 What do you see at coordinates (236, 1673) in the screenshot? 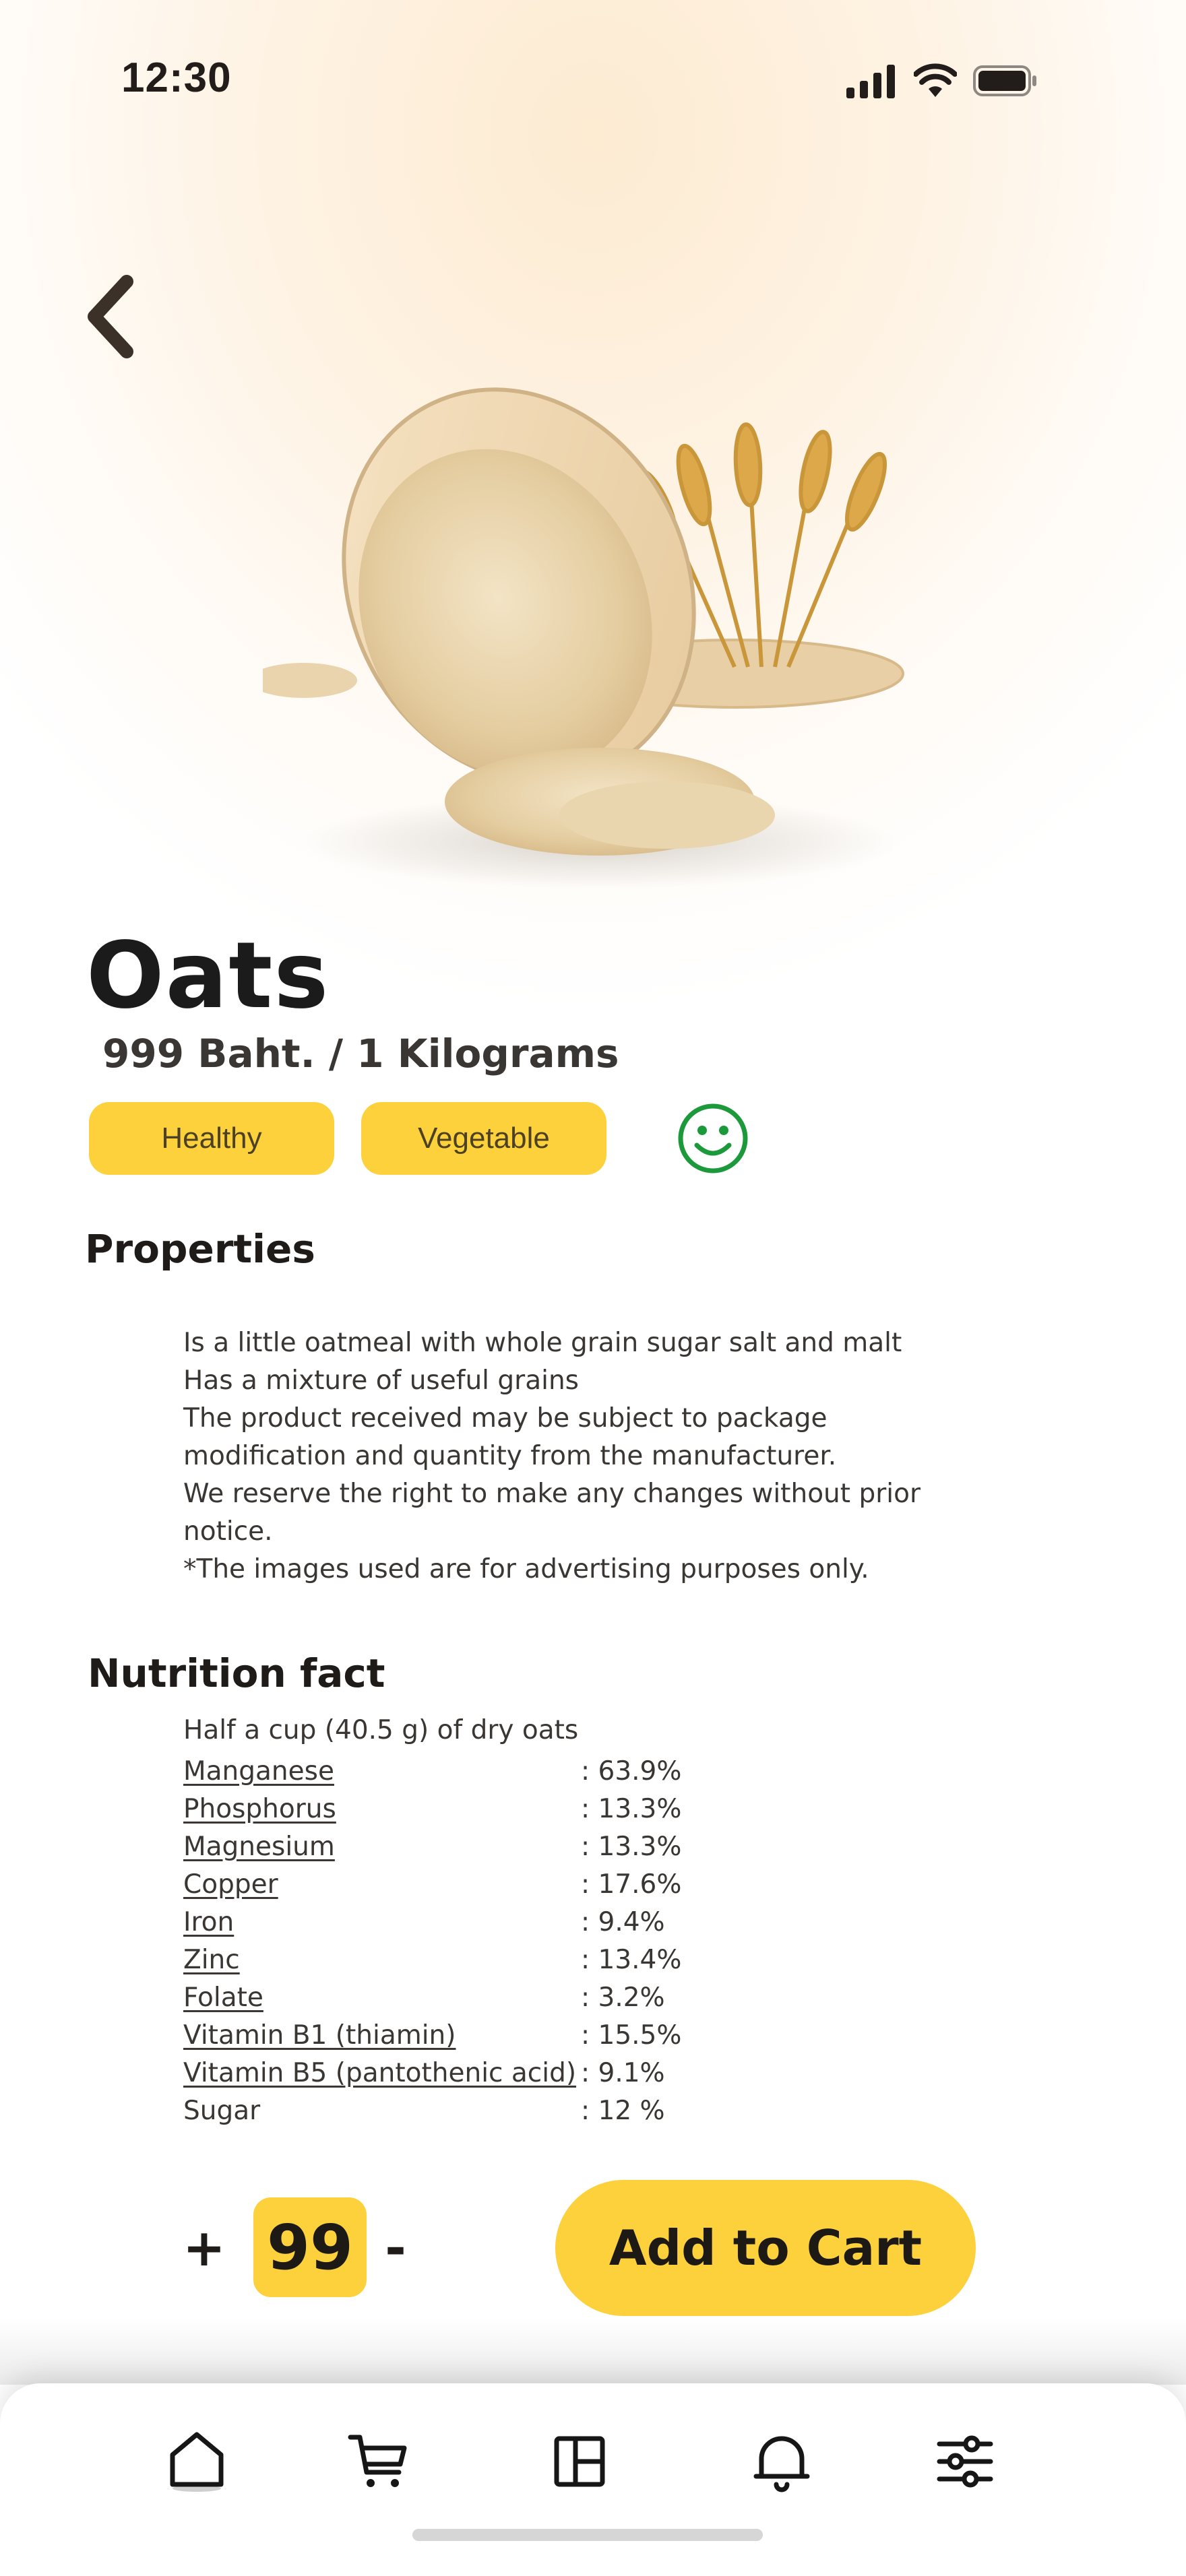
I see `nutrition-heading: Nutrition fact` at bounding box center [236, 1673].